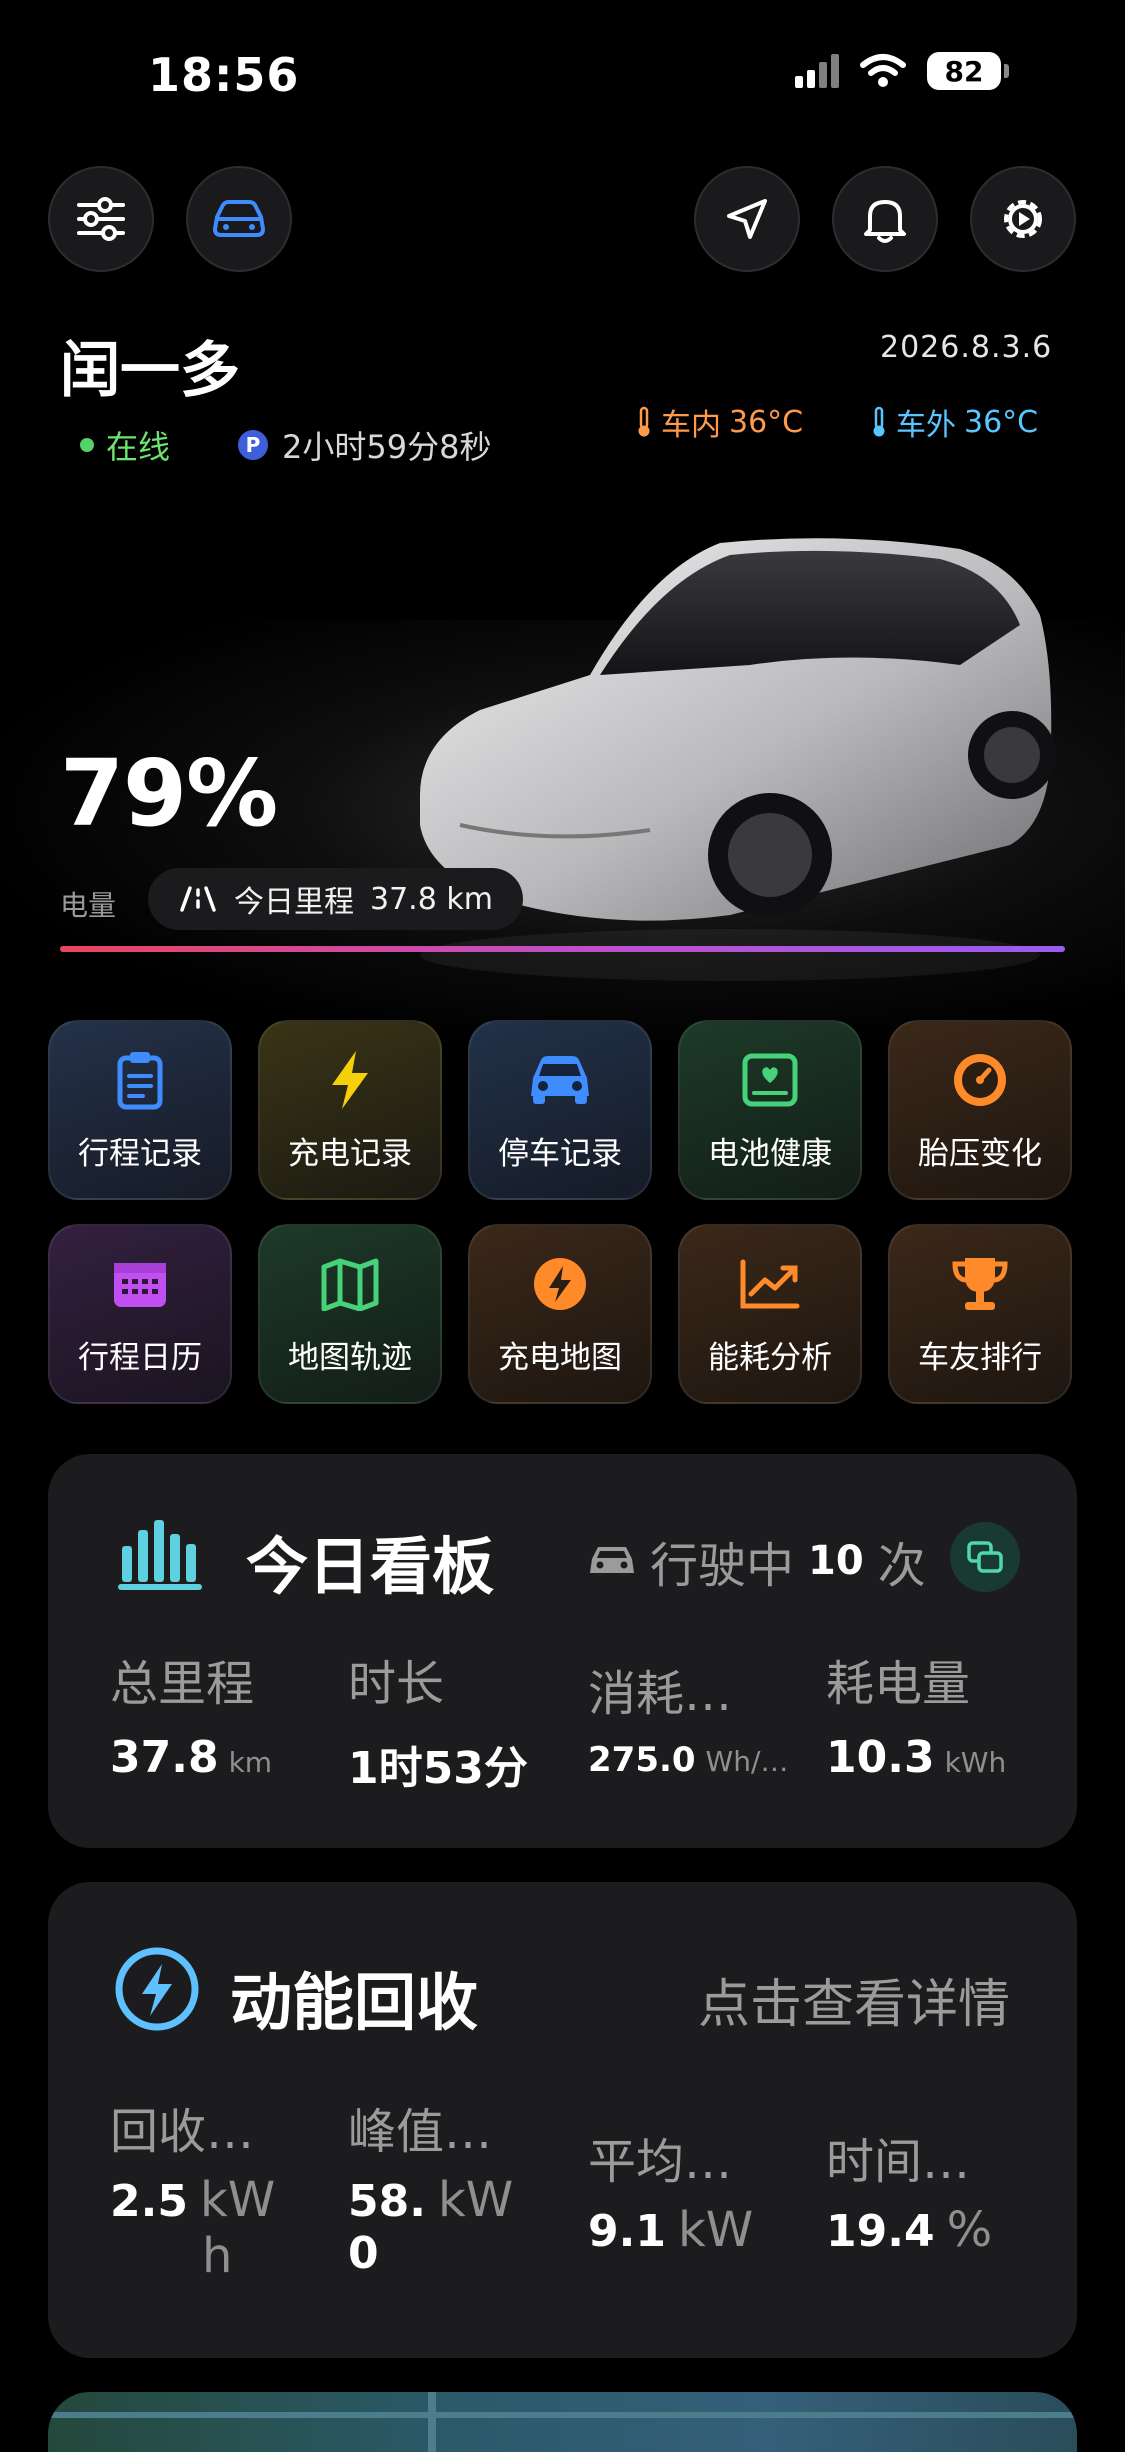 This screenshot has height=2452, width=1125. I want to click on stat-value: 9.1, so click(627, 2231).